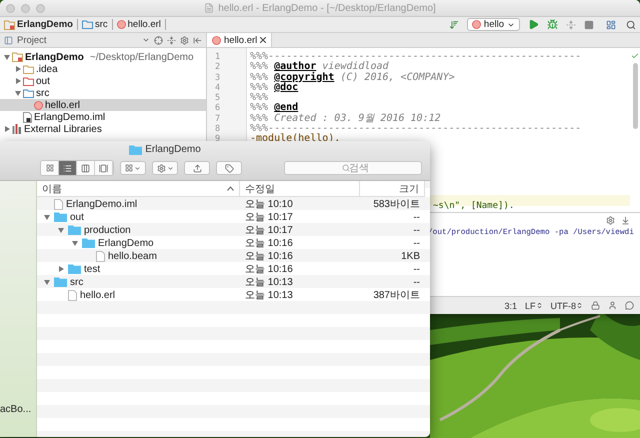 The image size is (640, 438). I want to click on icon-view-button, so click(50, 168).